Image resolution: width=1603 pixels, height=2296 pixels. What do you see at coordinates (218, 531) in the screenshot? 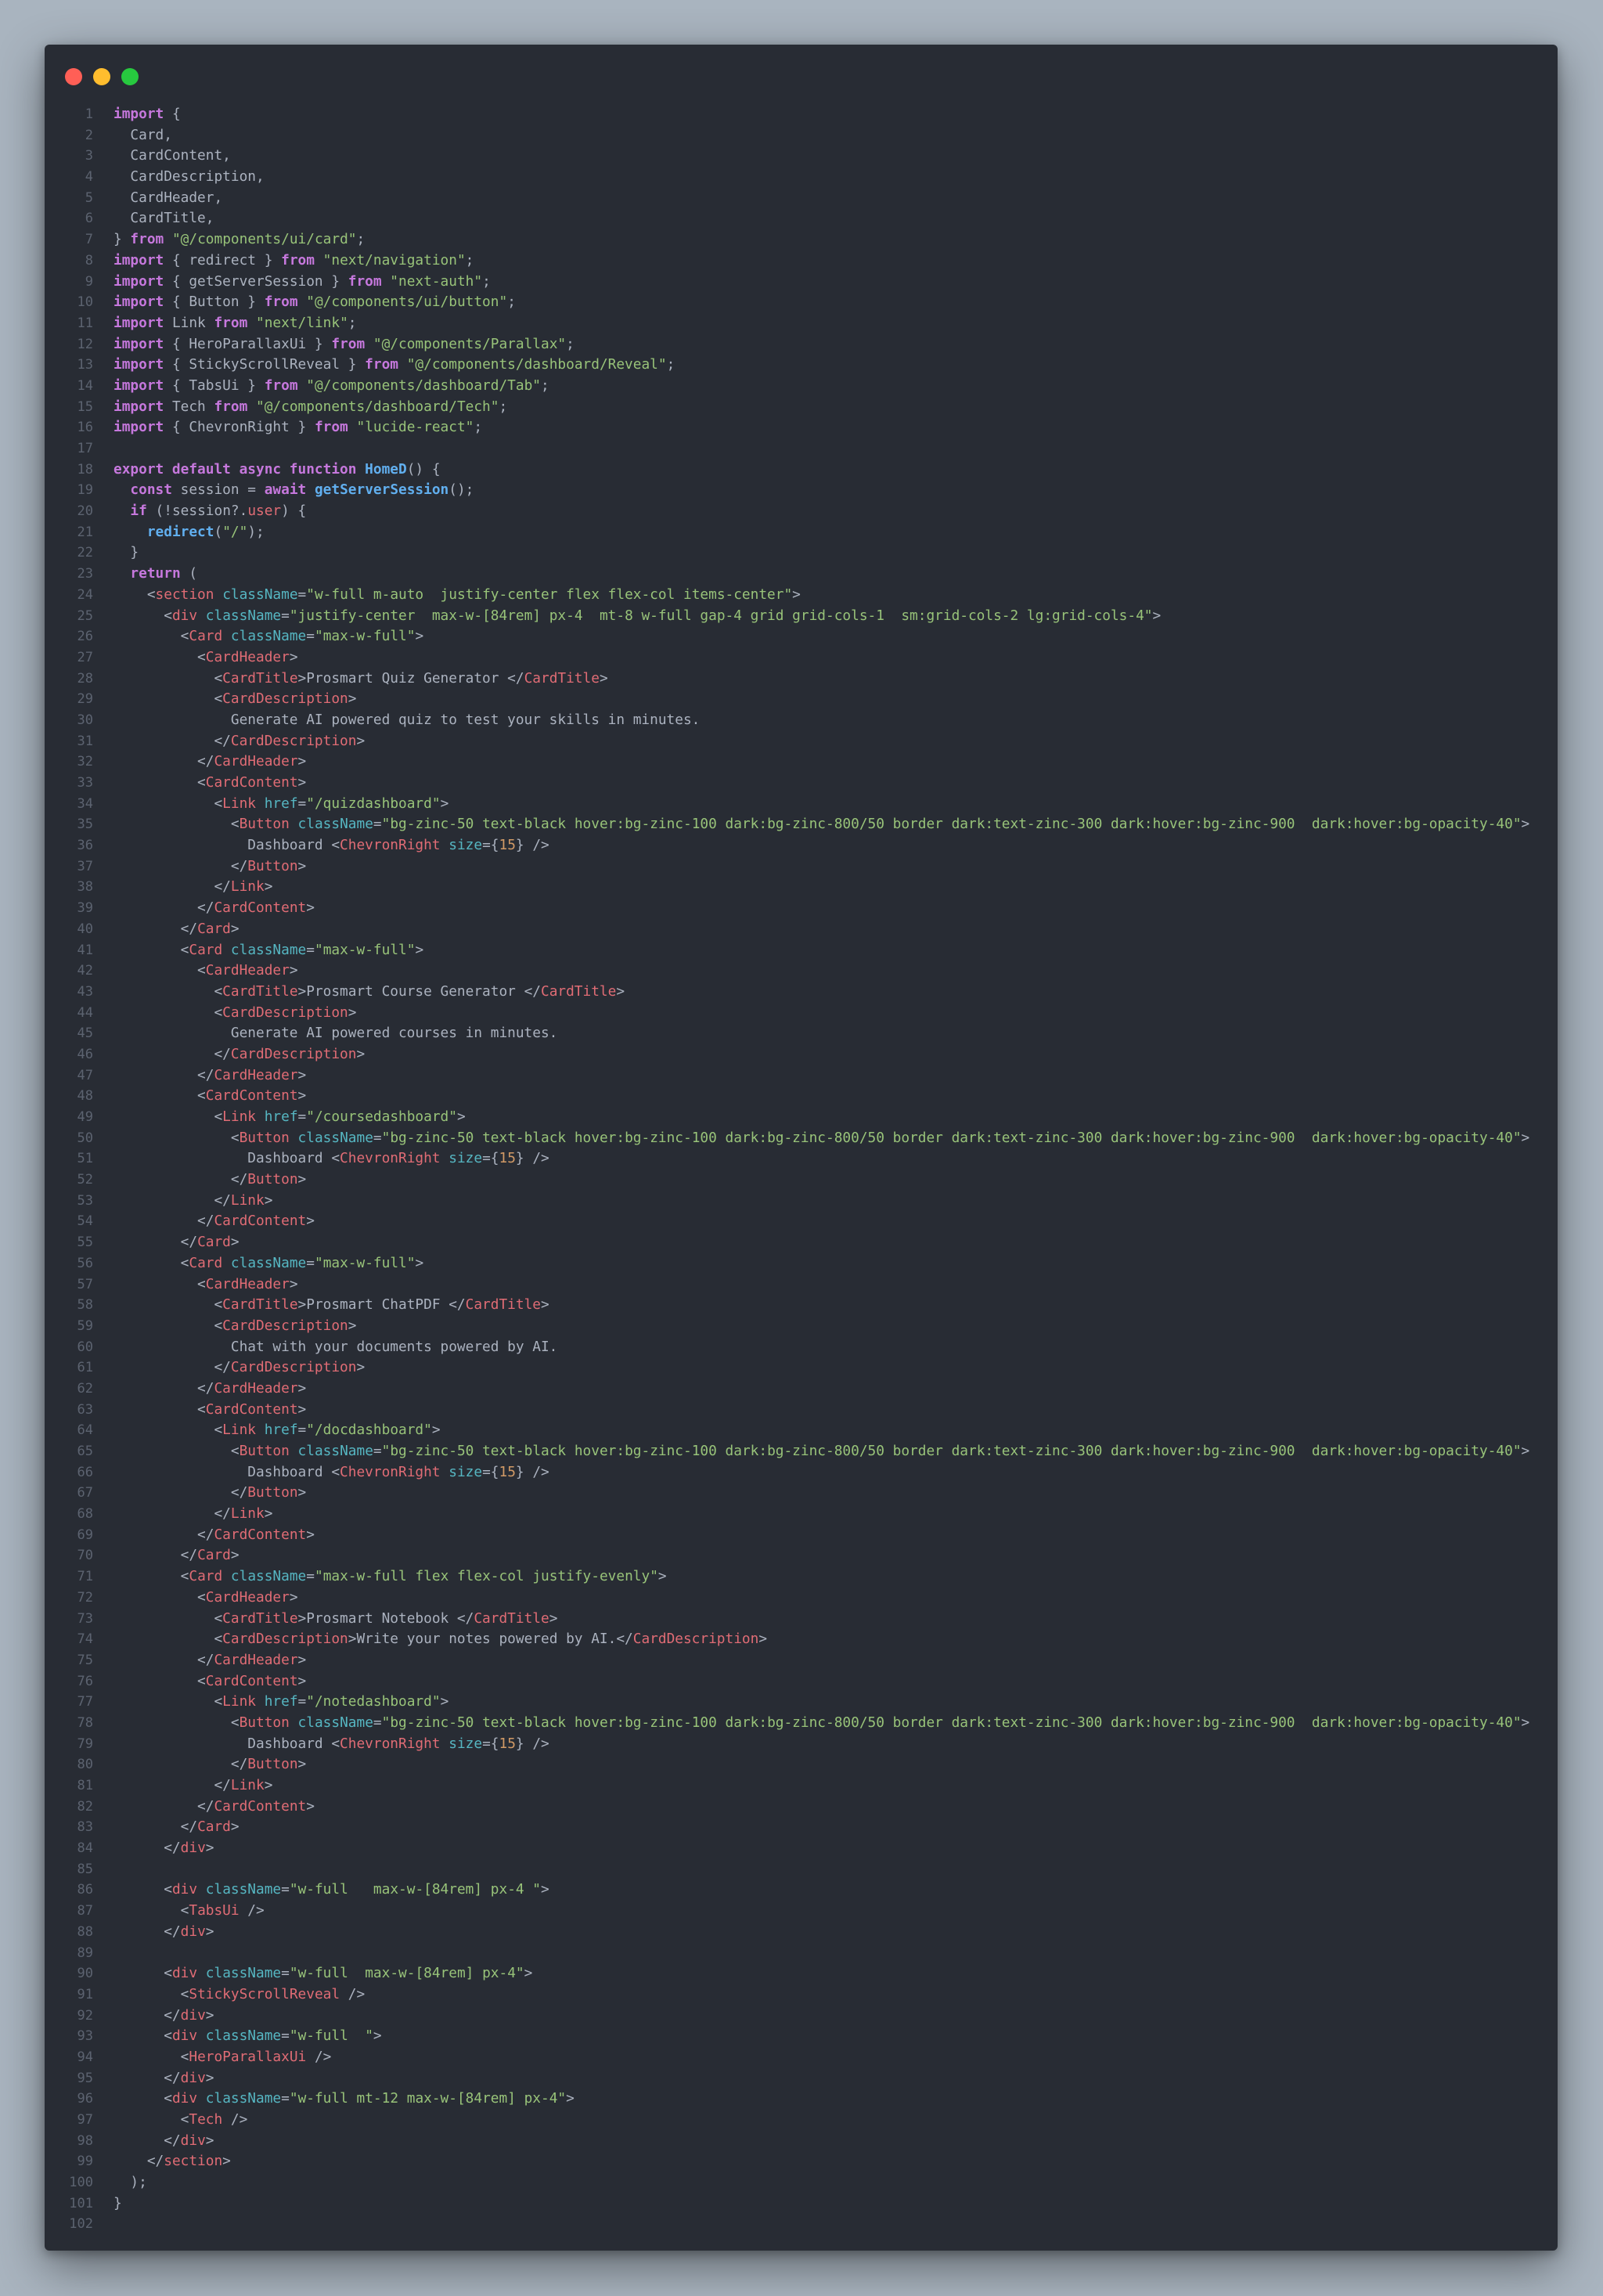
I see `code-token: (` at bounding box center [218, 531].